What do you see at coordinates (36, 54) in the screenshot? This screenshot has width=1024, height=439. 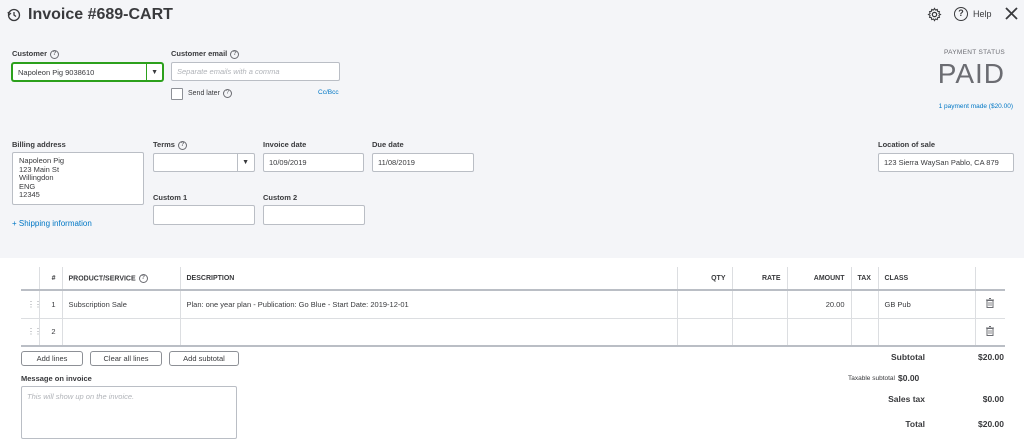 I see `customer-label: Customer?` at bounding box center [36, 54].